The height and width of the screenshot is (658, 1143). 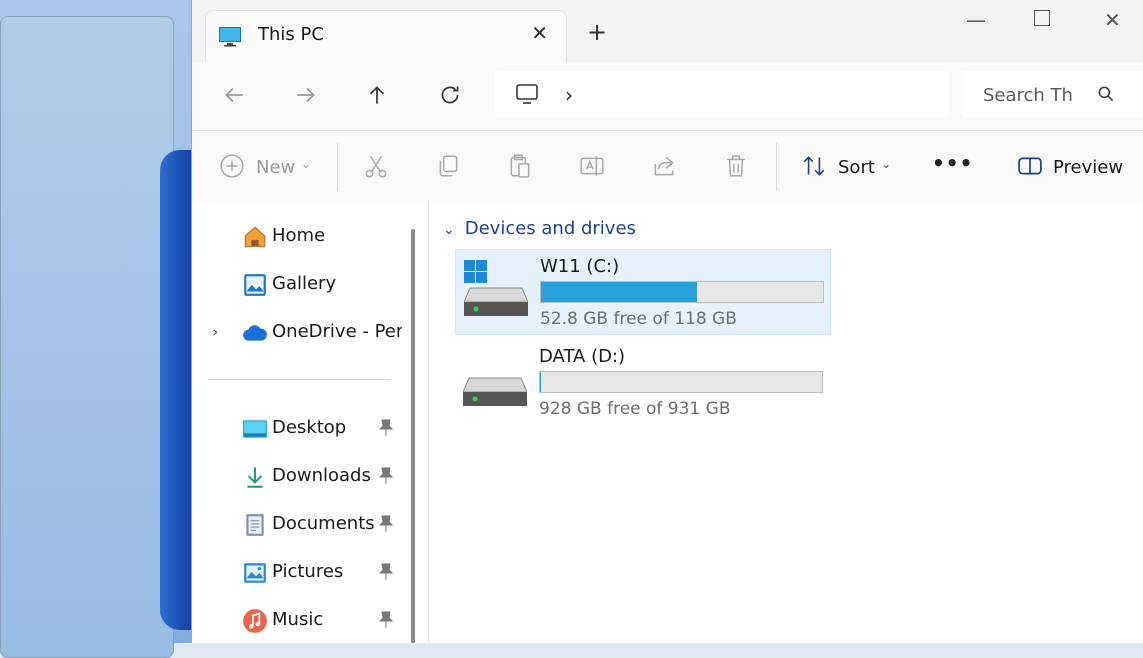 I want to click on download-icon, so click(x=255, y=477).